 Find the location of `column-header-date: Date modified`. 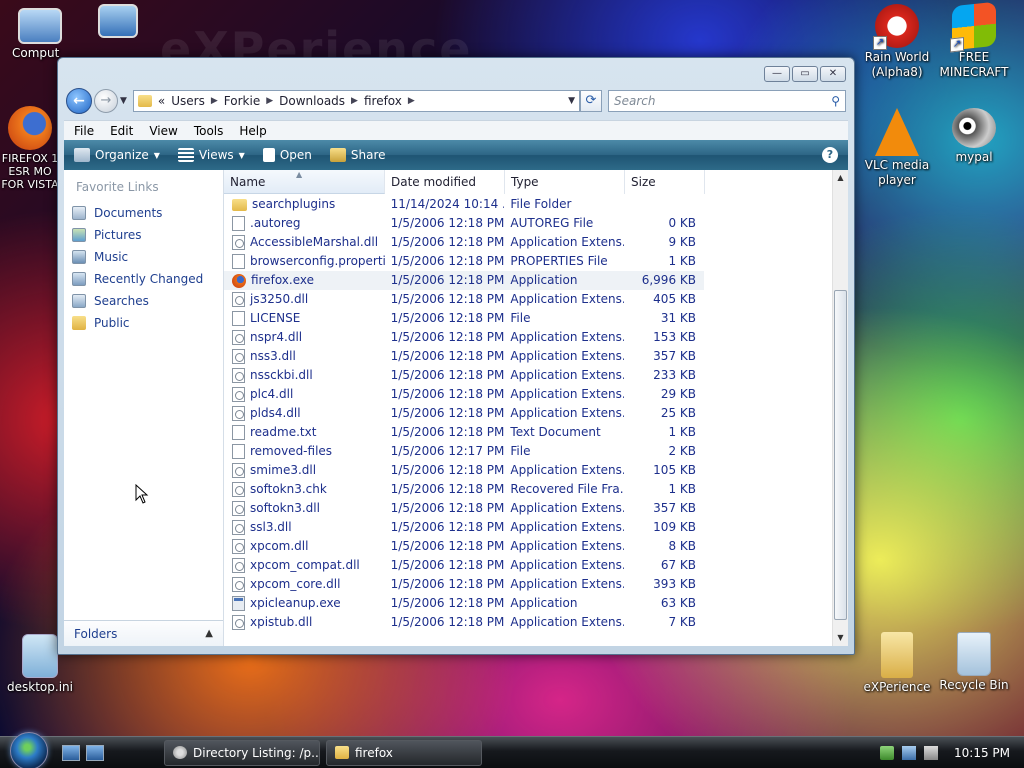

column-header-date: Date modified is located at coordinates (445, 182).